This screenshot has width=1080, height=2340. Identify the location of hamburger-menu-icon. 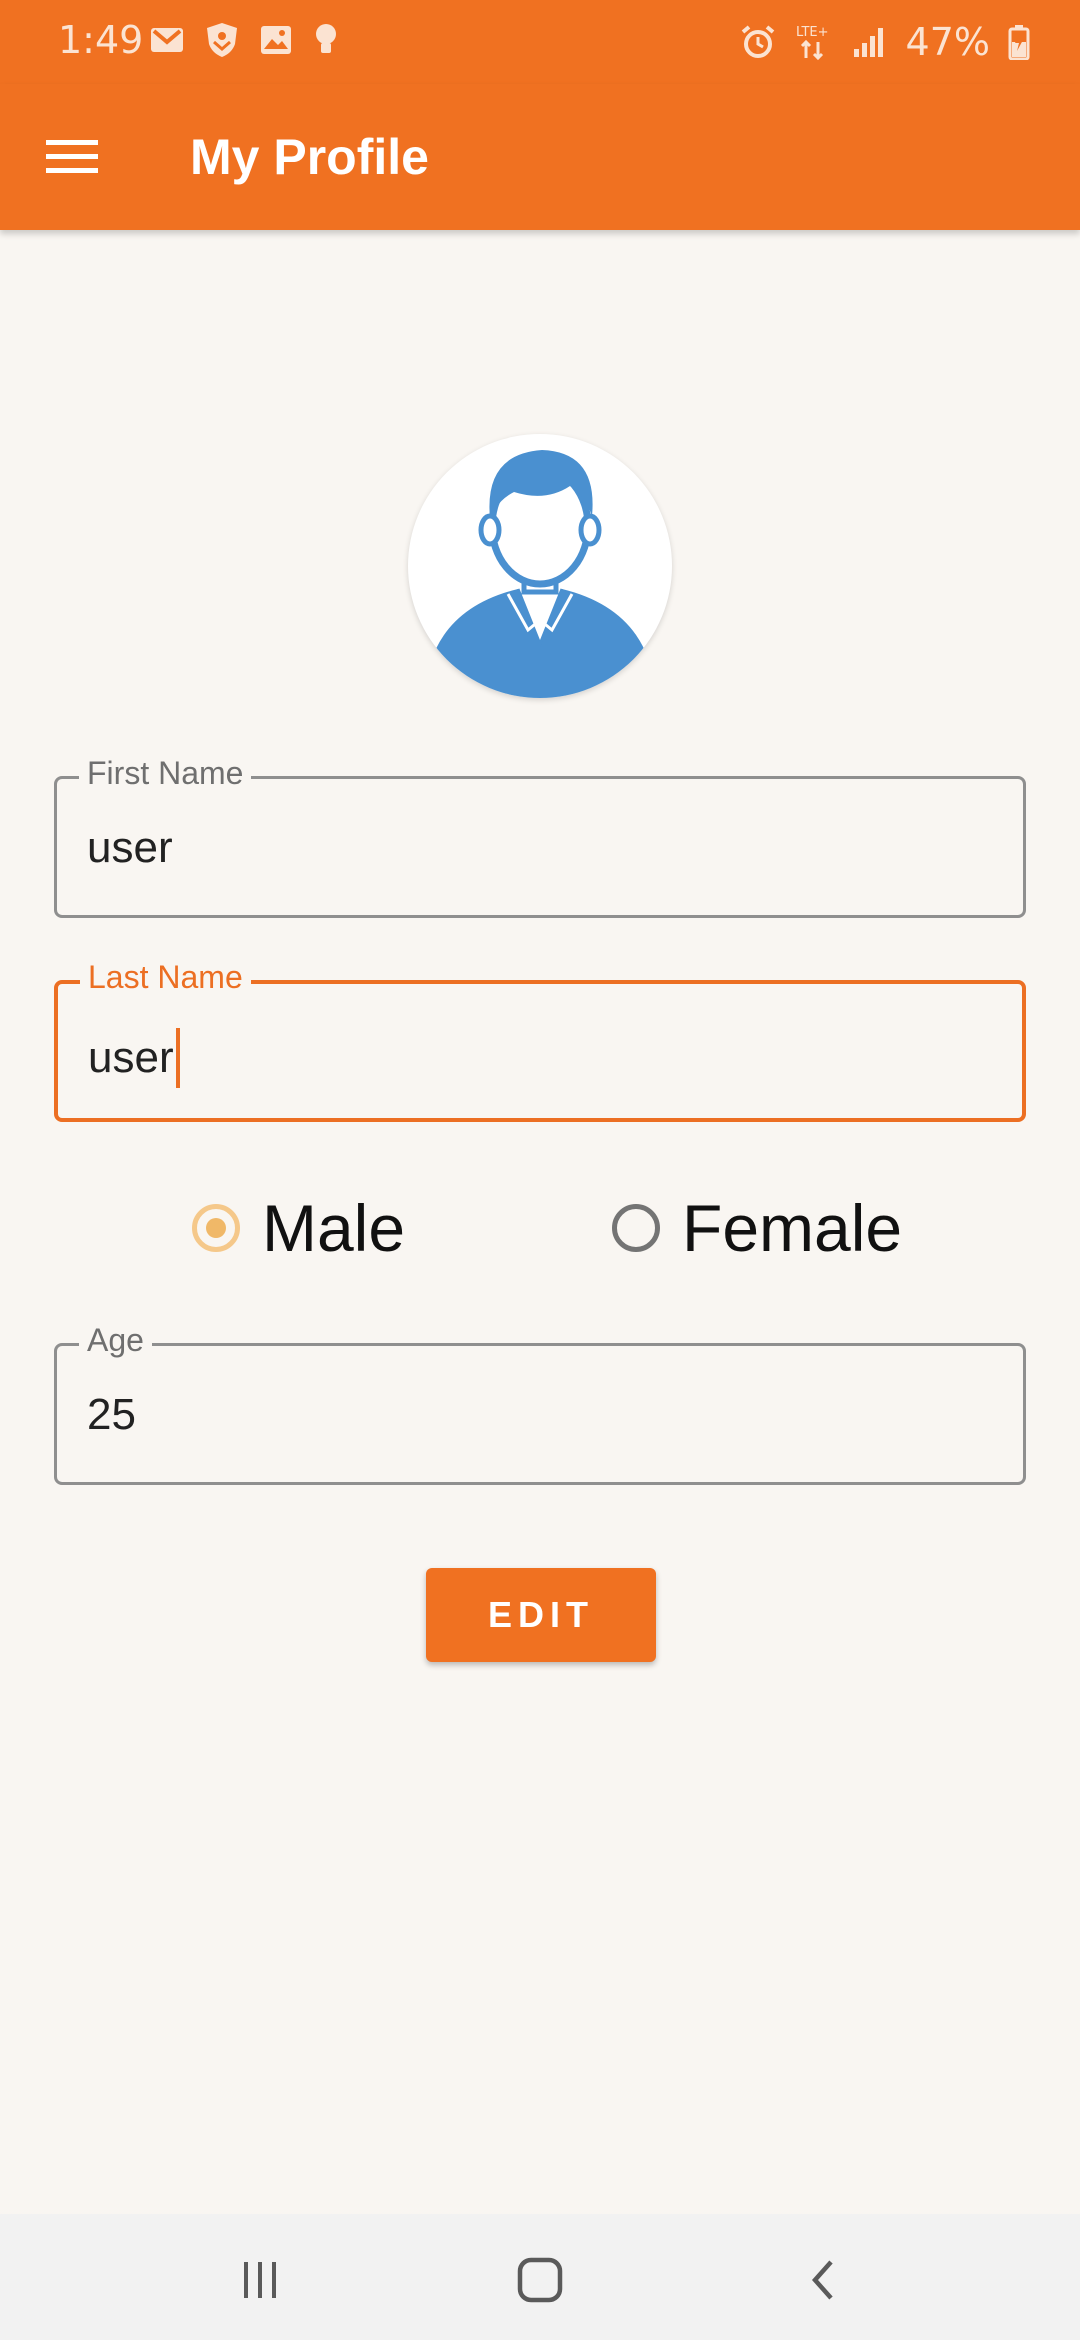
(72, 156).